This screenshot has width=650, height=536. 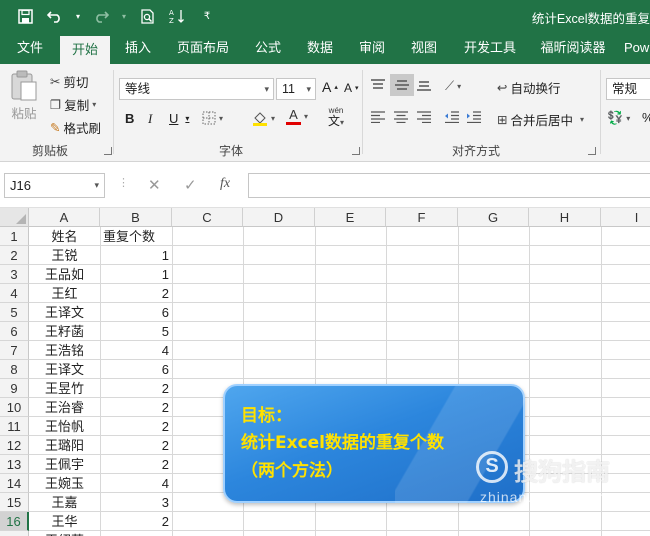 I want to click on header-cell-count: 重复个数, so click(x=136, y=236).